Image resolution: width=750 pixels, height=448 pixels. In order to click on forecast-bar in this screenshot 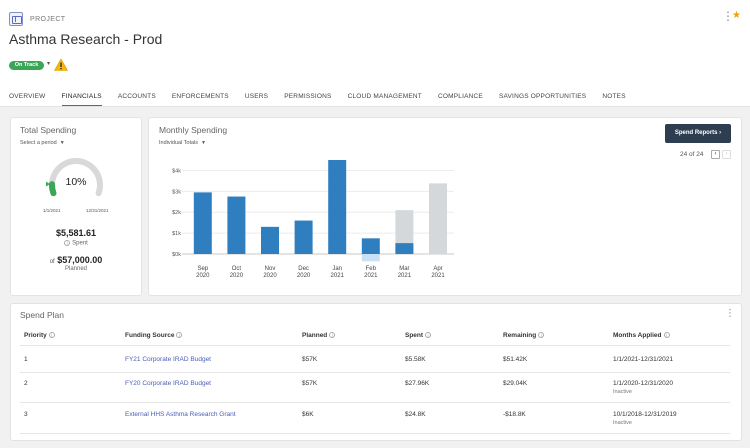, I will do `click(370, 258)`.